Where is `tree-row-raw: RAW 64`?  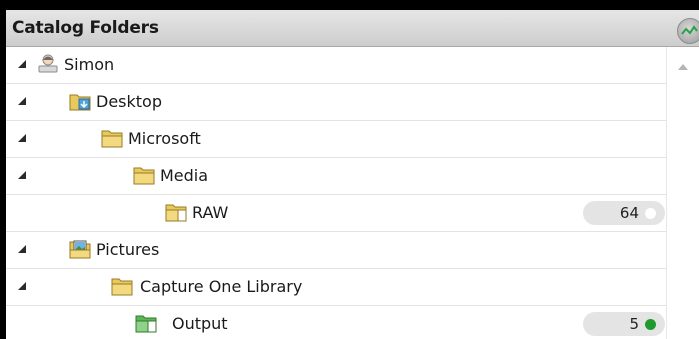 tree-row-raw: RAW 64 is located at coordinates (336, 213).